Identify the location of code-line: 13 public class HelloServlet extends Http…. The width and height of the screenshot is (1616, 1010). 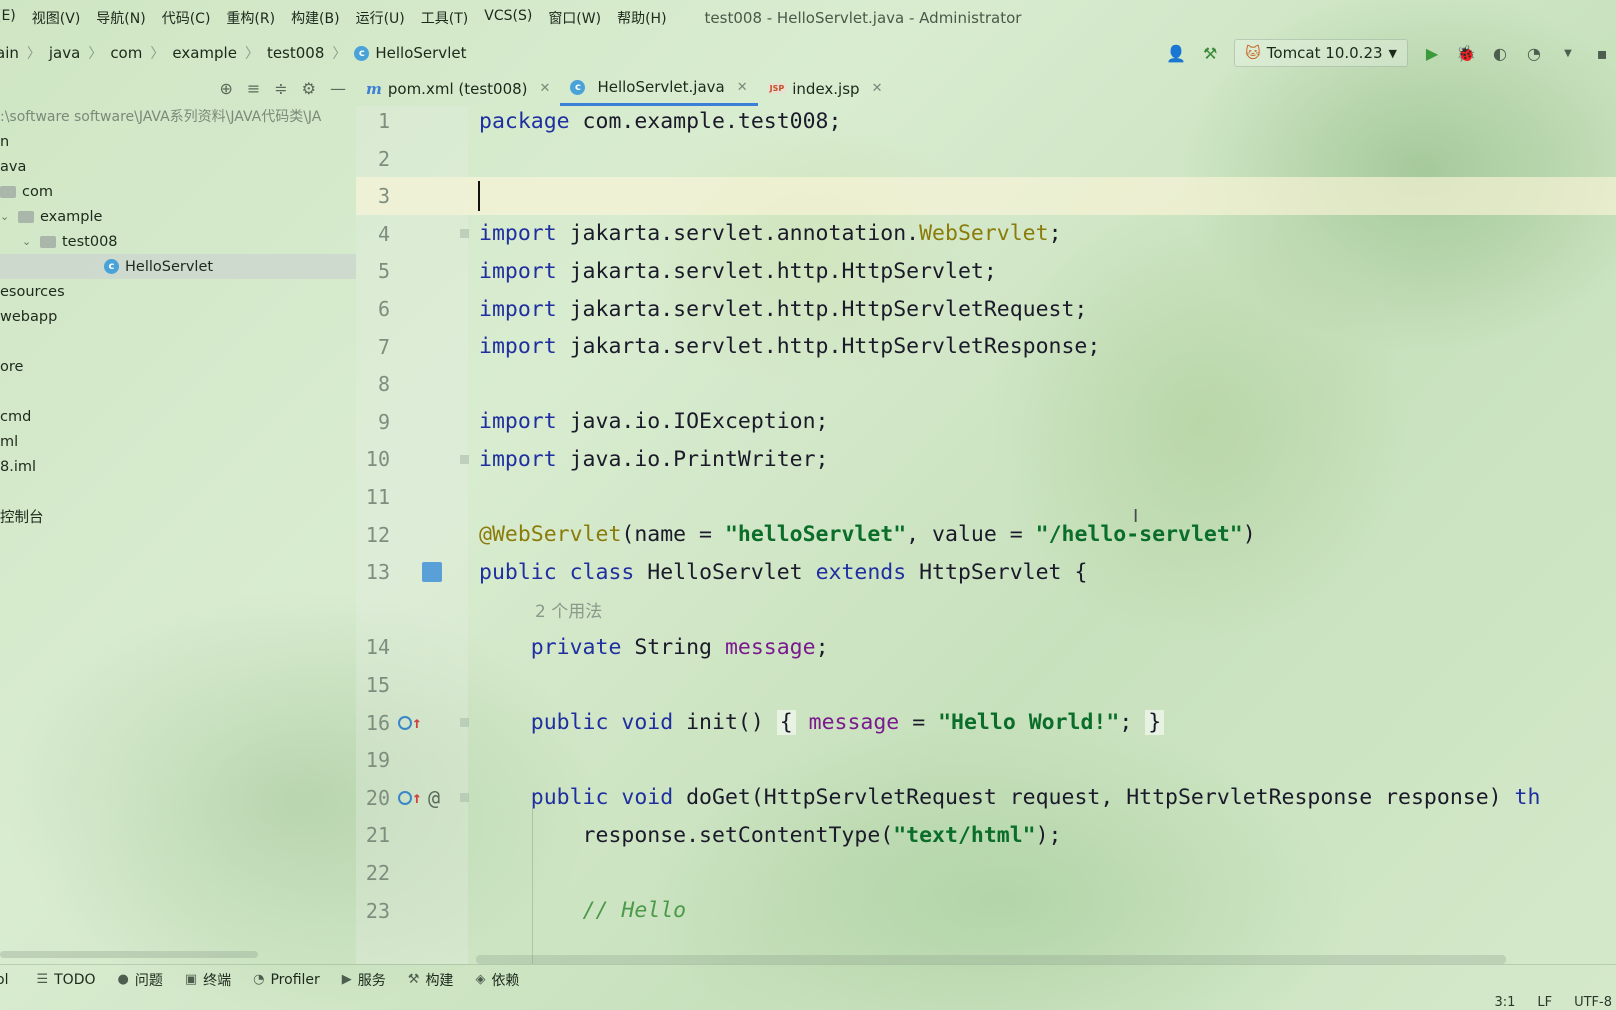
(986, 572).